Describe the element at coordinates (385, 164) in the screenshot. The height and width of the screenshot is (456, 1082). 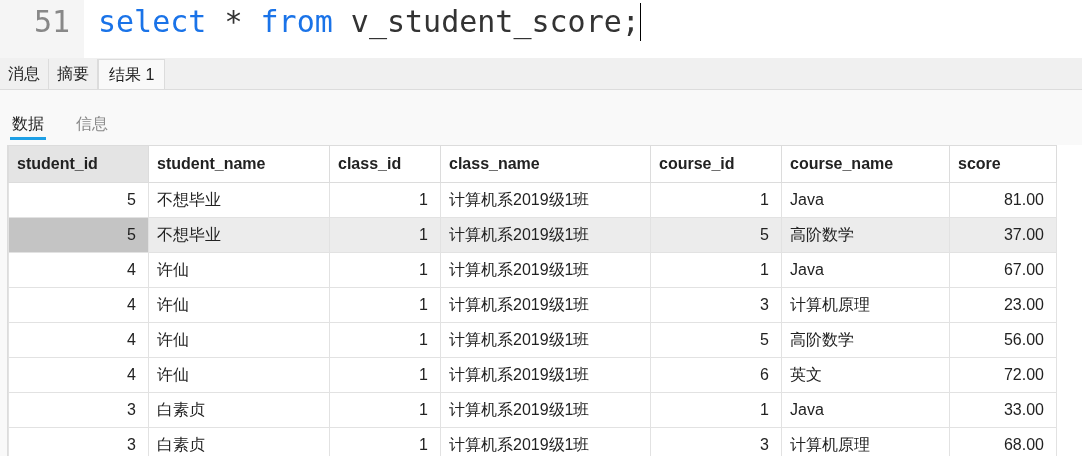
I see `column-header: class_id` at that location.